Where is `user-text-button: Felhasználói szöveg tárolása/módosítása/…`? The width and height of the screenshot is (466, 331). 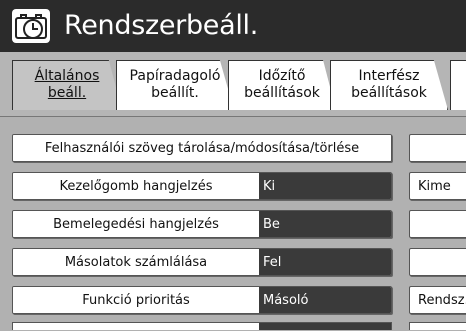 user-text-button: Felhasználói szöveg tárolása/módosítása/… is located at coordinates (202, 148).